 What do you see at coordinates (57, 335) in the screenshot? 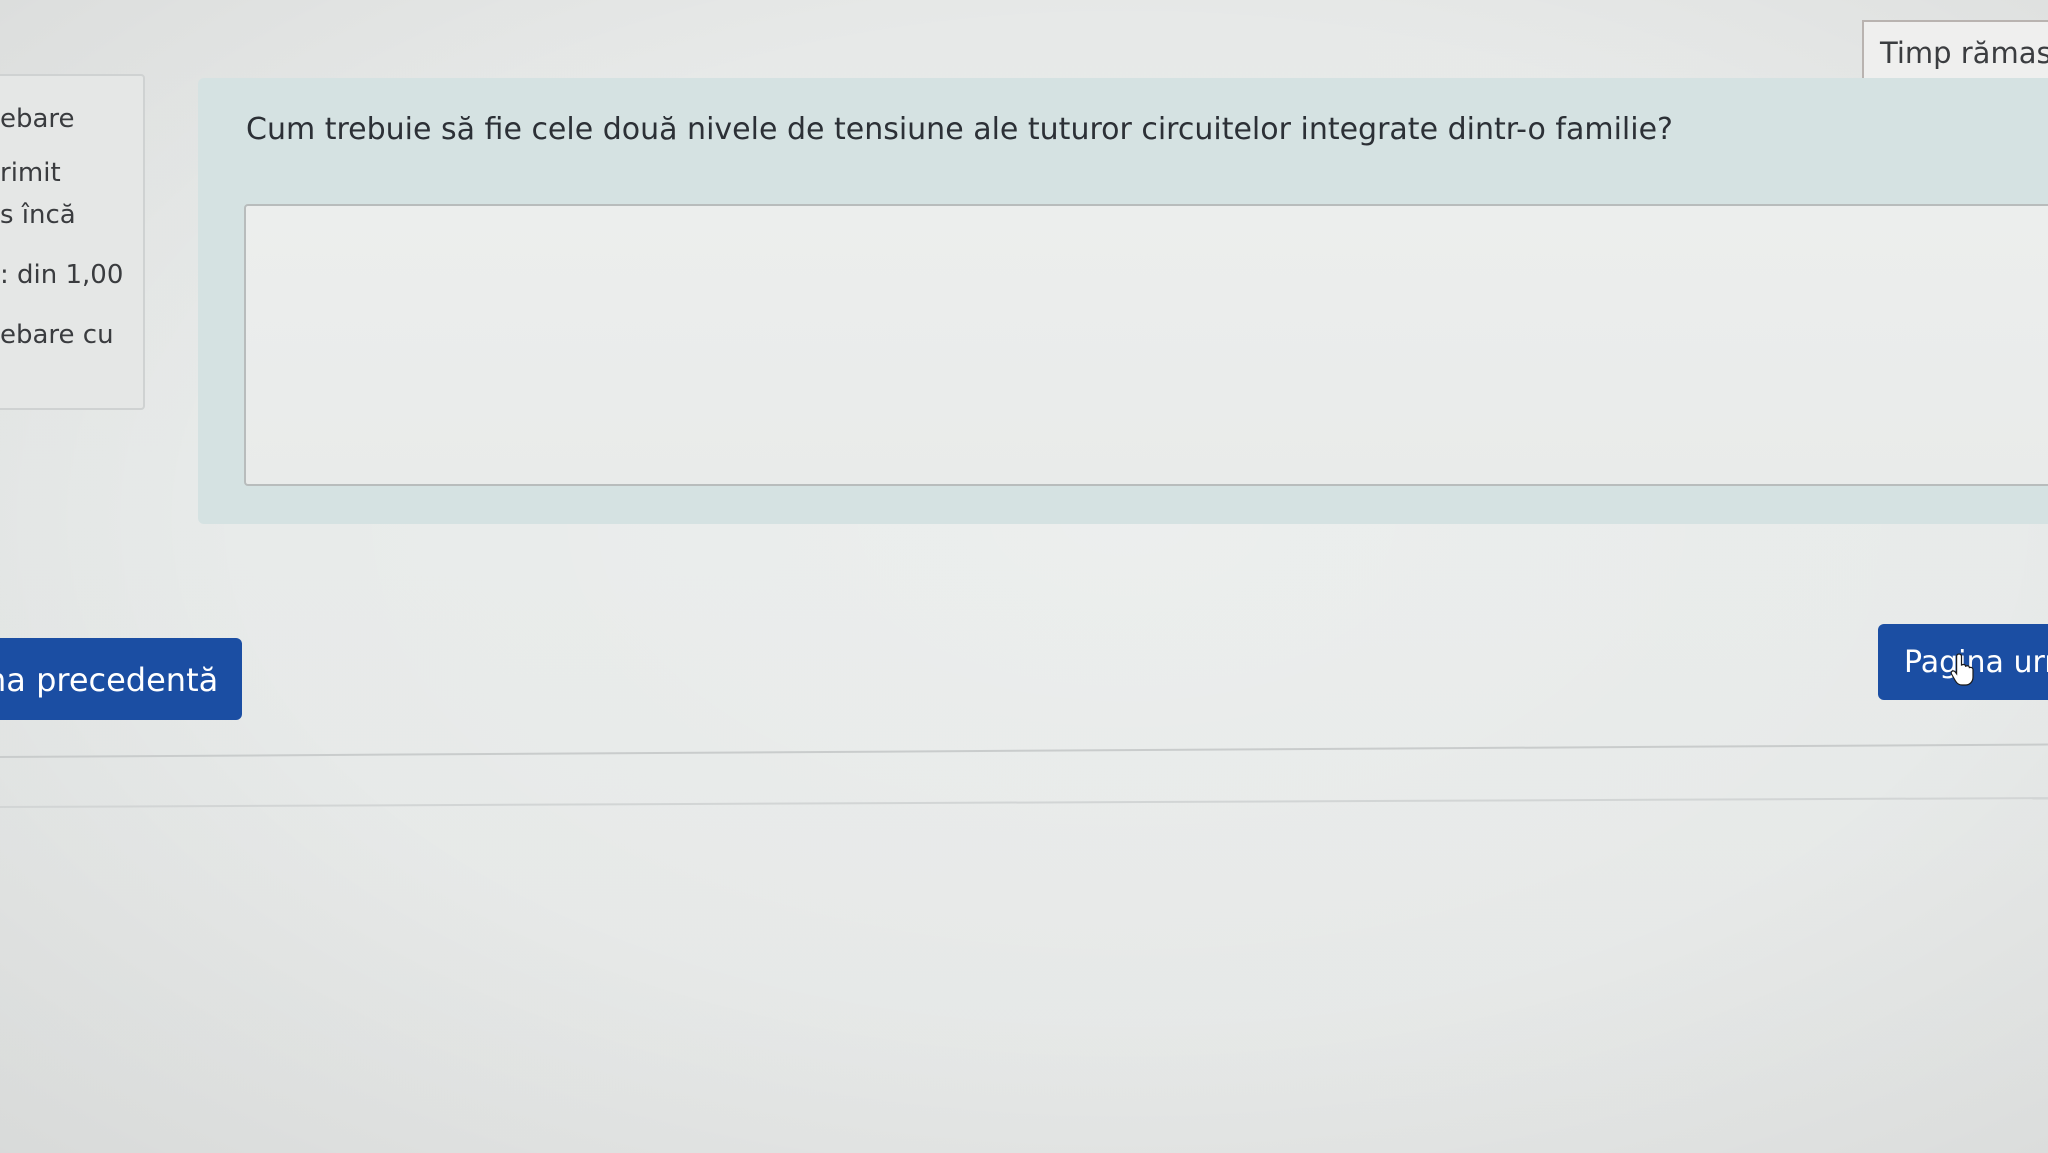
I see `info-line-flag-question: ebare cu` at bounding box center [57, 335].